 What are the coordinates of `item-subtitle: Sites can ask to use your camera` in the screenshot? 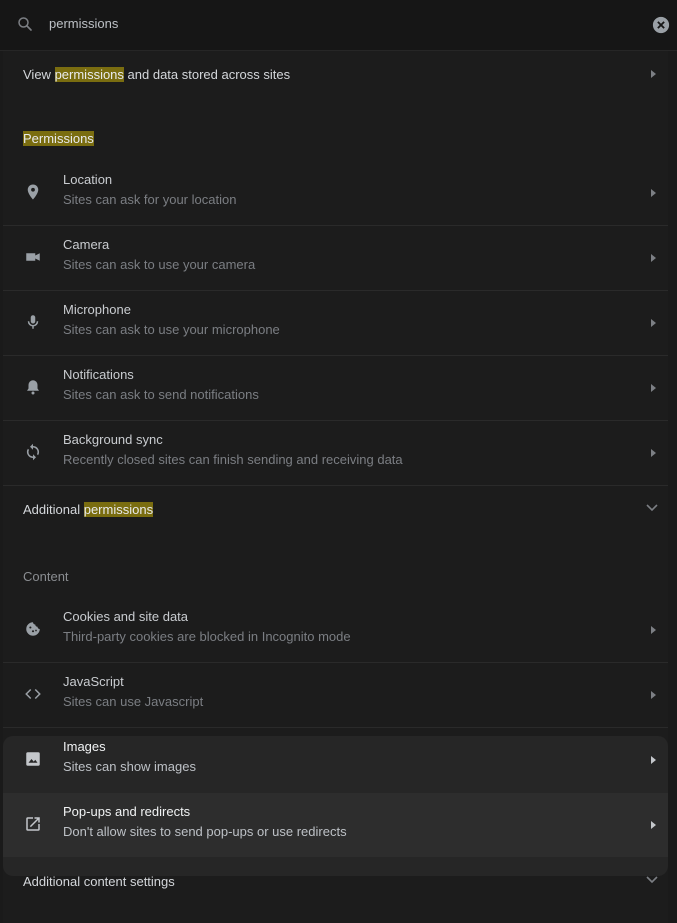 It's located at (159, 264).